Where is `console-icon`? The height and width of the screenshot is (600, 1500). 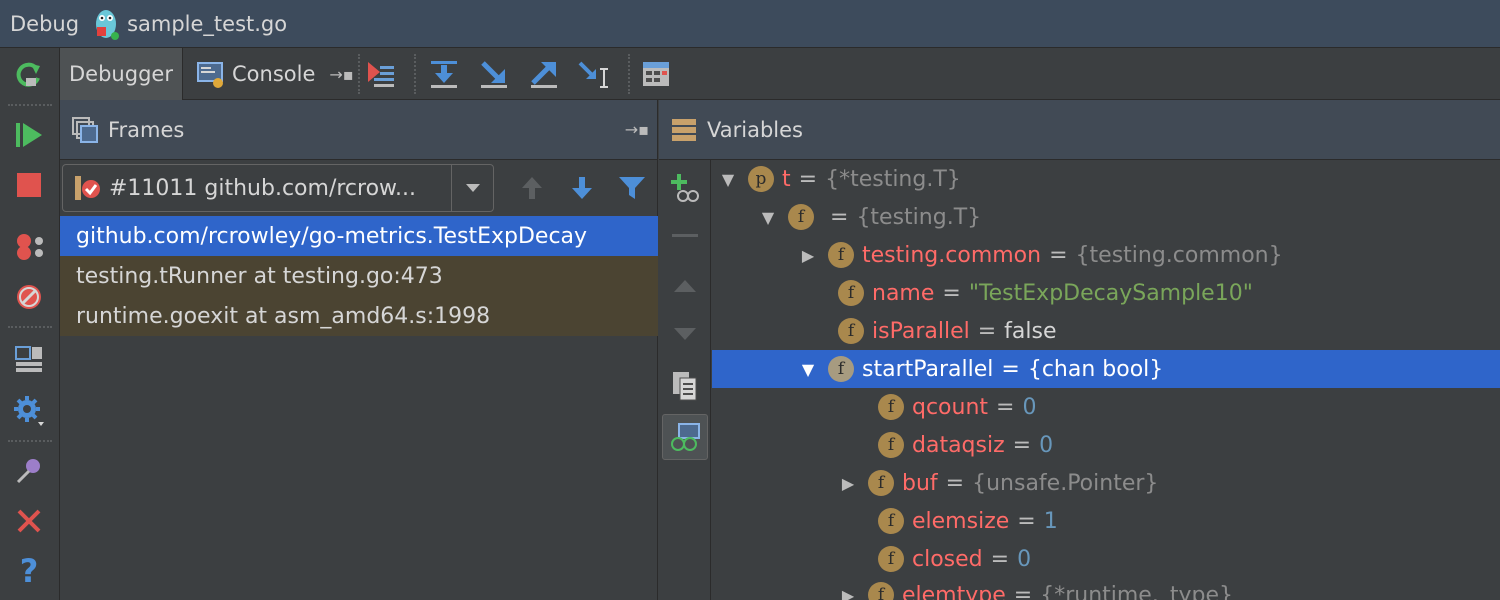
console-icon is located at coordinates (211, 74).